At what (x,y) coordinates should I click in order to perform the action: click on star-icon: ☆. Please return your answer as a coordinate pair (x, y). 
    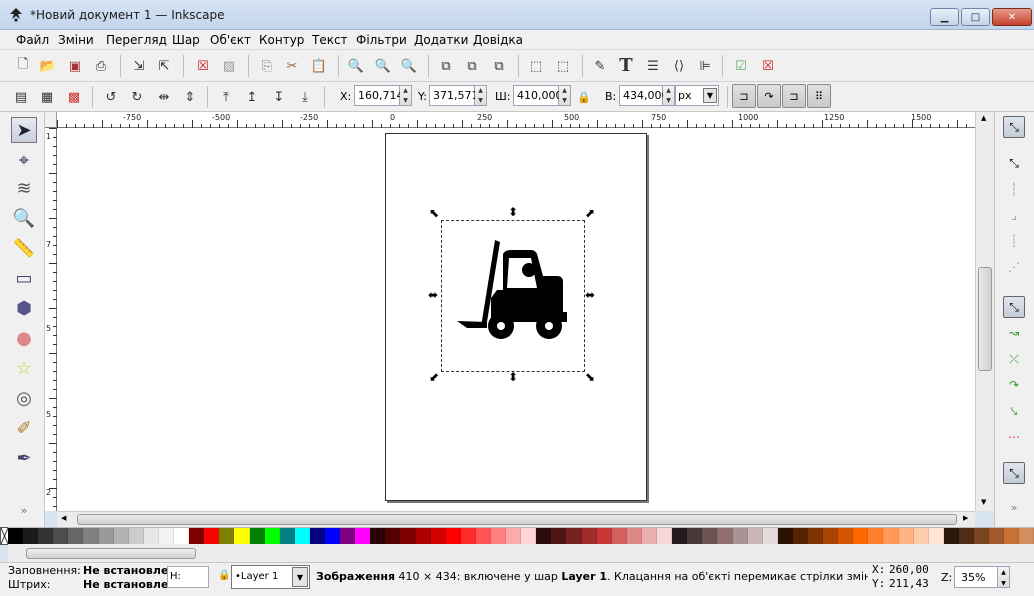
    Looking at the image, I should click on (24, 368).